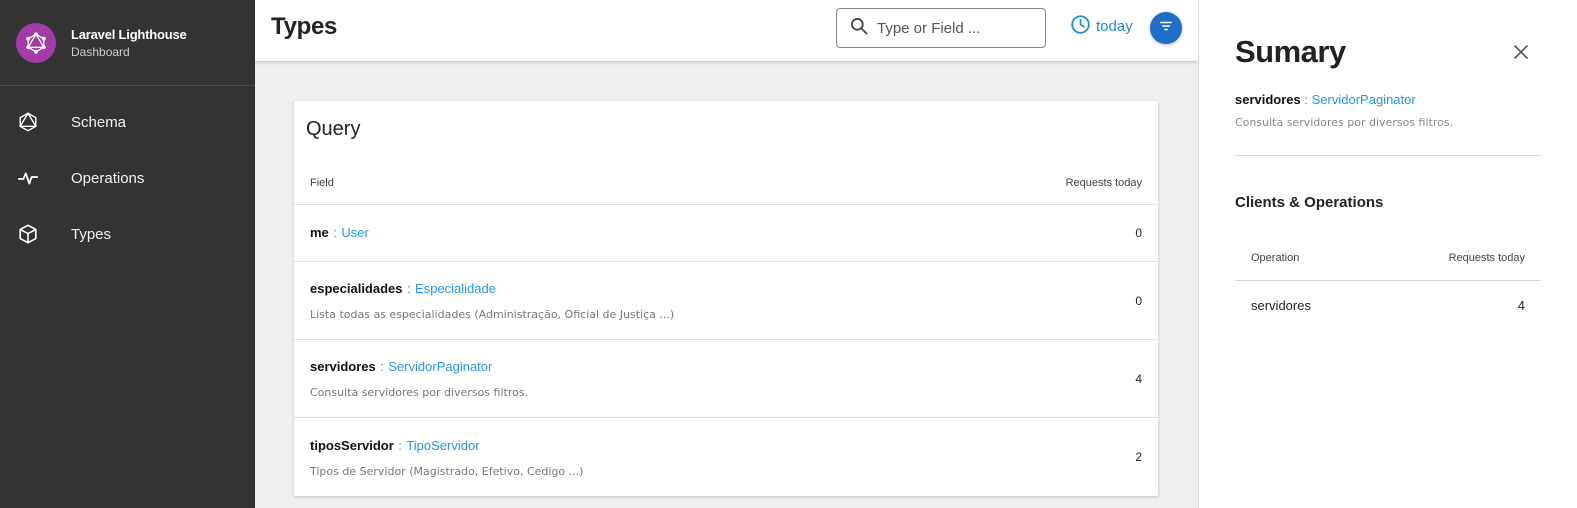 This screenshot has width=1577, height=508. I want to click on field-type-link: User, so click(354, 232).